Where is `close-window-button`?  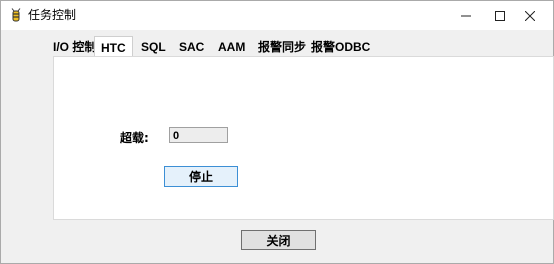
close-window-button is located at coordinates (530, 15).